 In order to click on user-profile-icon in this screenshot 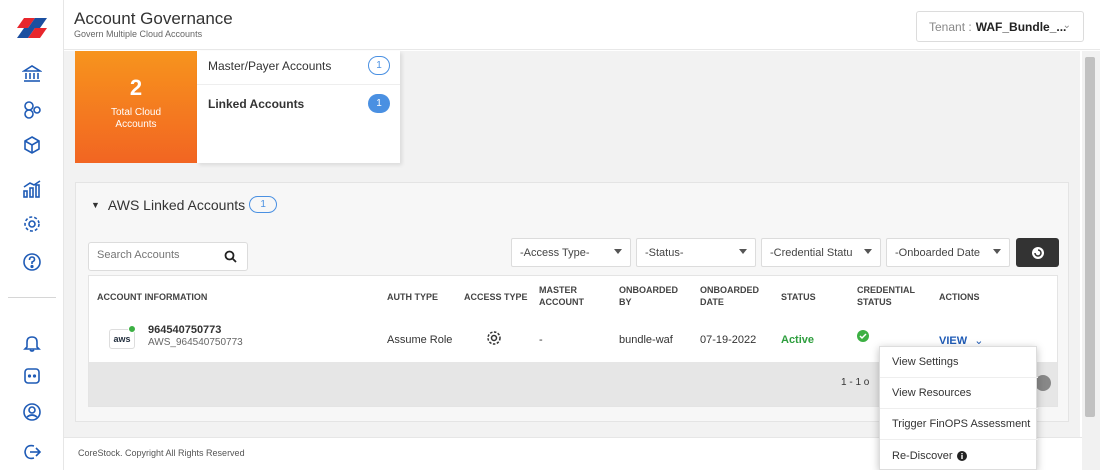, I will do `click(32, 412)`.